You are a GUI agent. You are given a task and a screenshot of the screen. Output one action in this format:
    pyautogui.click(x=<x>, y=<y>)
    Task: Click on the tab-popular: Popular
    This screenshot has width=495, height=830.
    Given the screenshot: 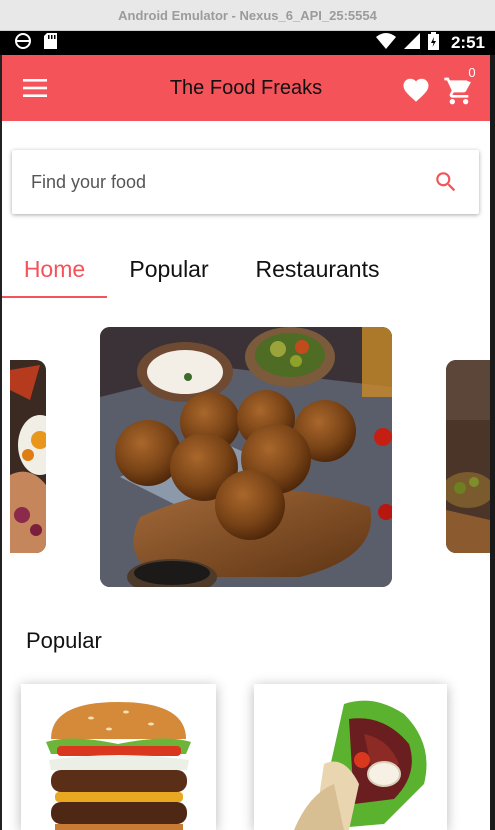 What is the action you would take?
    pyautogui.click(x=169, y=269)
    